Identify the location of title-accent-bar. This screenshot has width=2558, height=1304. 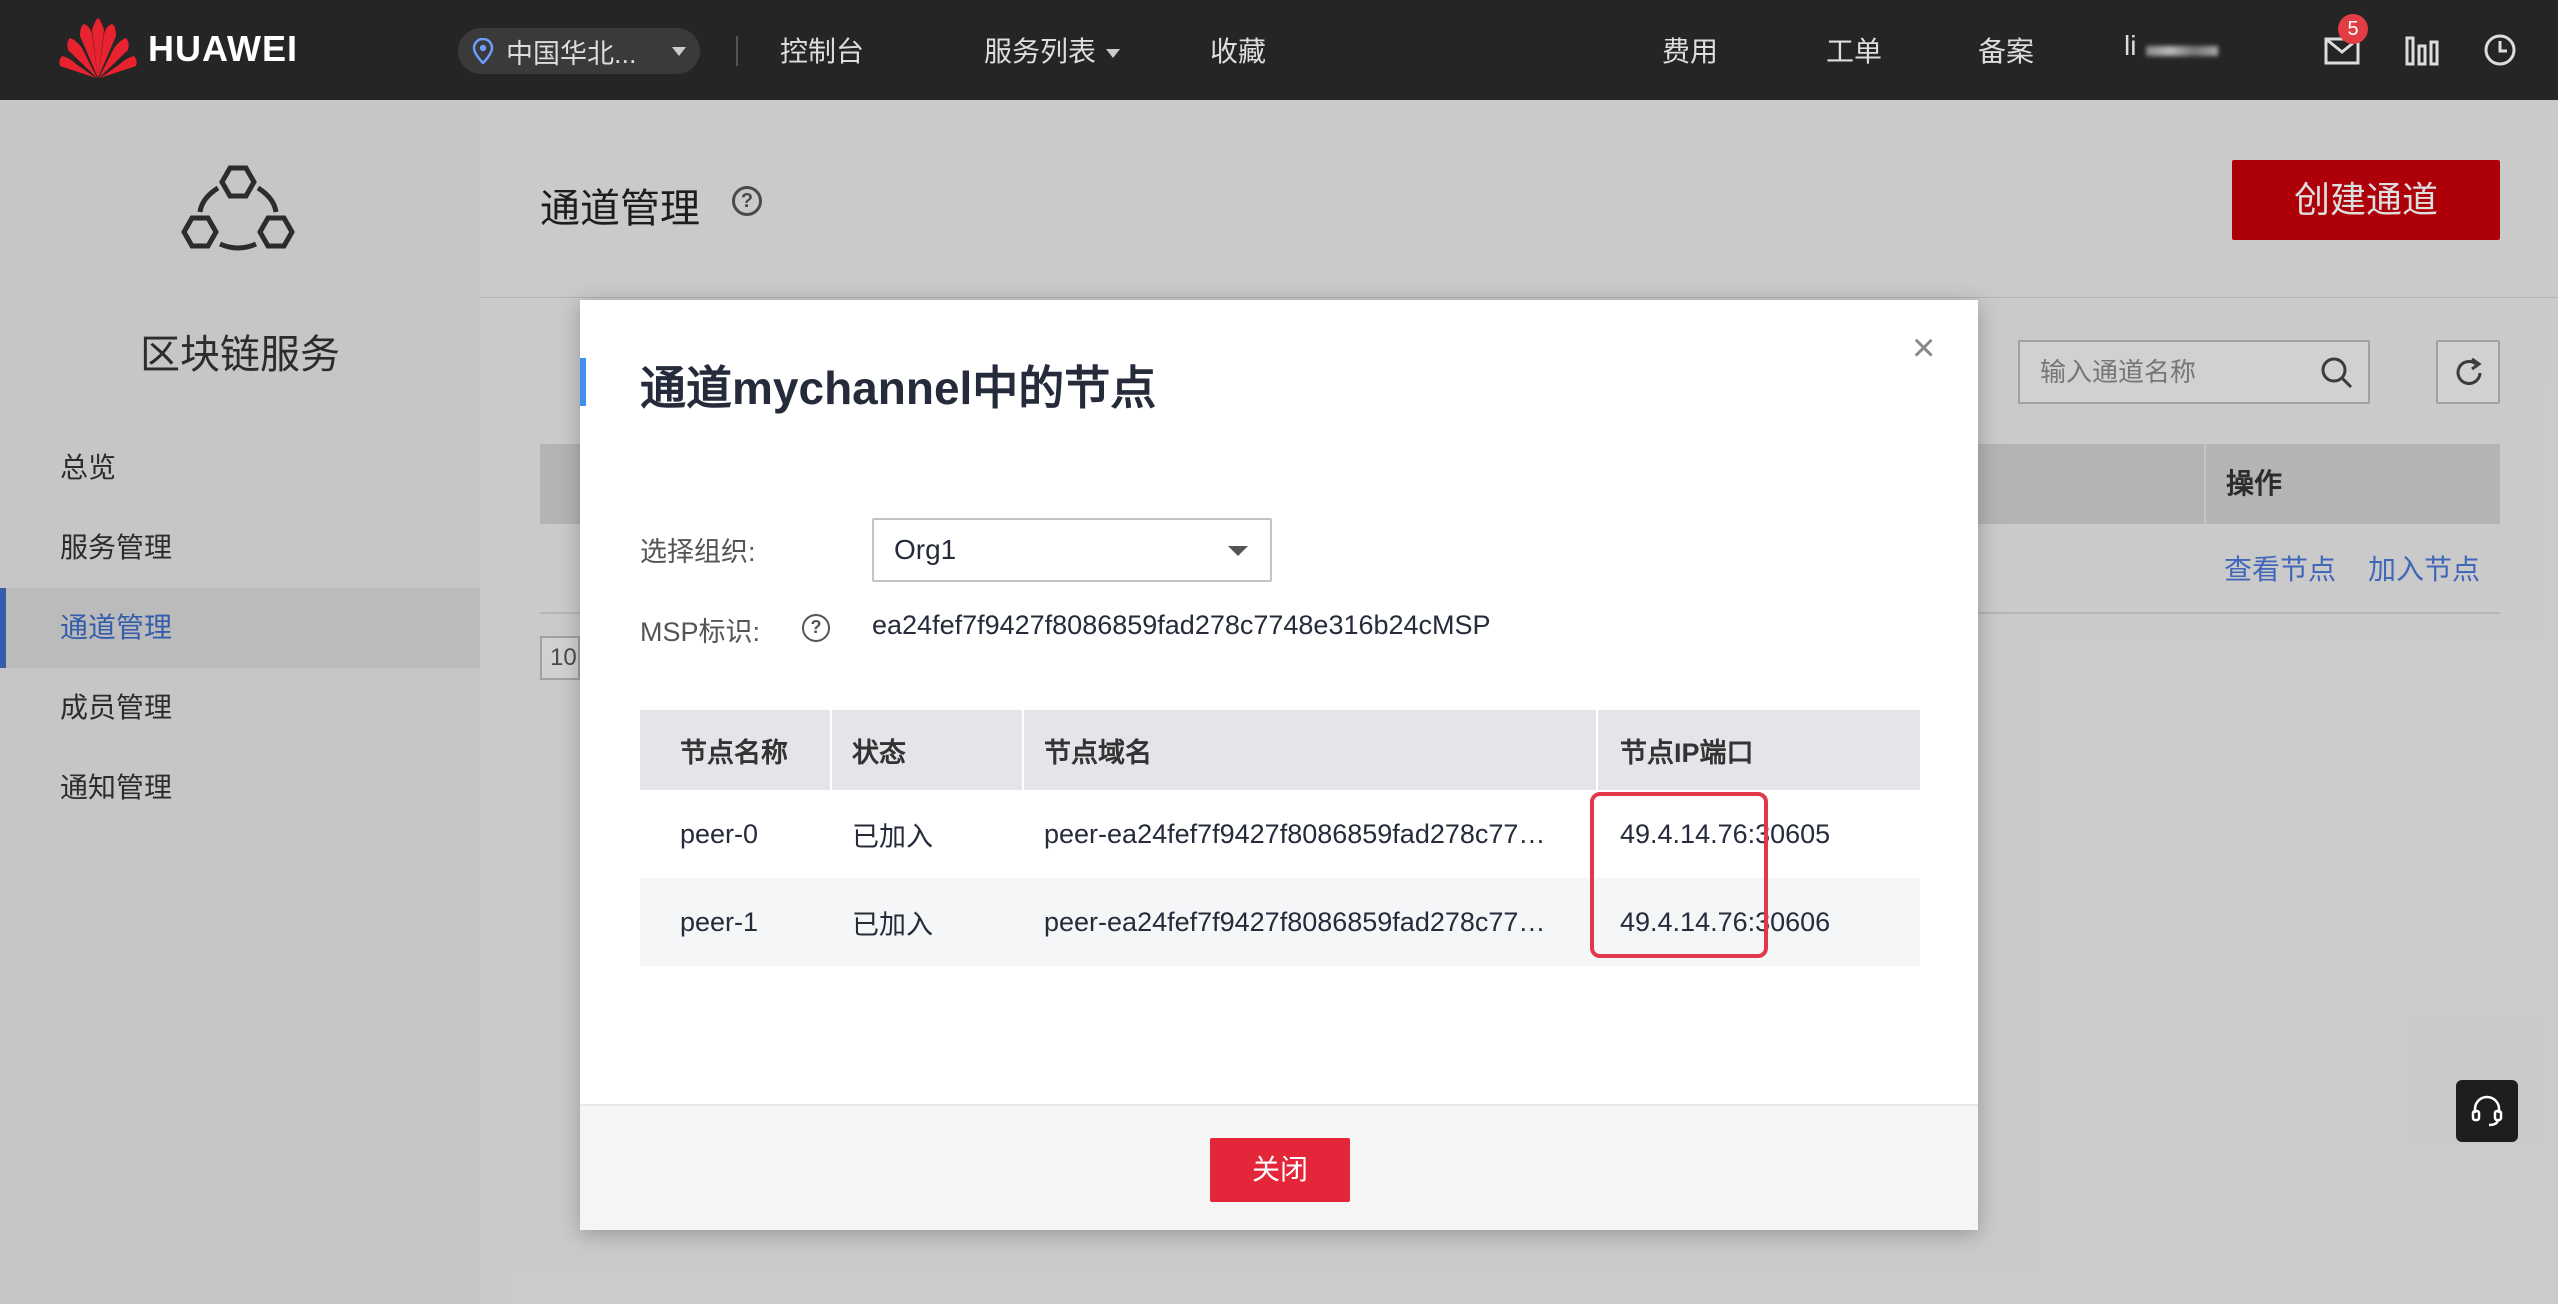
(583, 382).